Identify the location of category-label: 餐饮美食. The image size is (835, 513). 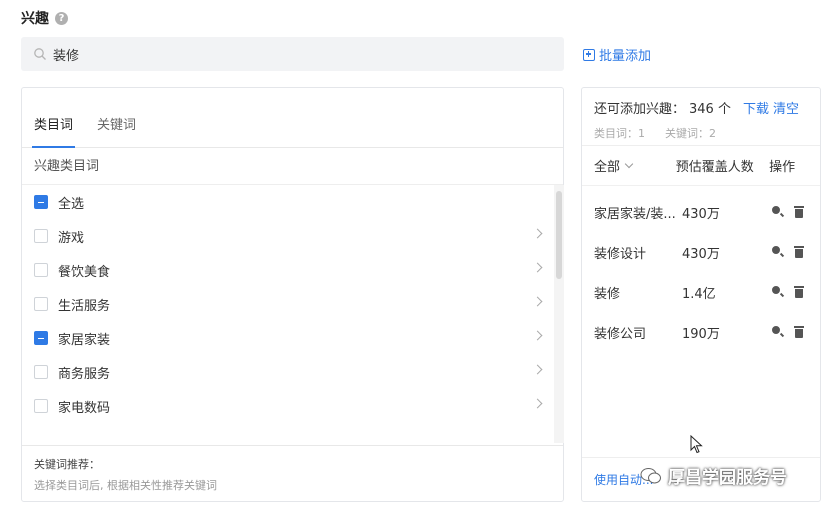
(84, 272).